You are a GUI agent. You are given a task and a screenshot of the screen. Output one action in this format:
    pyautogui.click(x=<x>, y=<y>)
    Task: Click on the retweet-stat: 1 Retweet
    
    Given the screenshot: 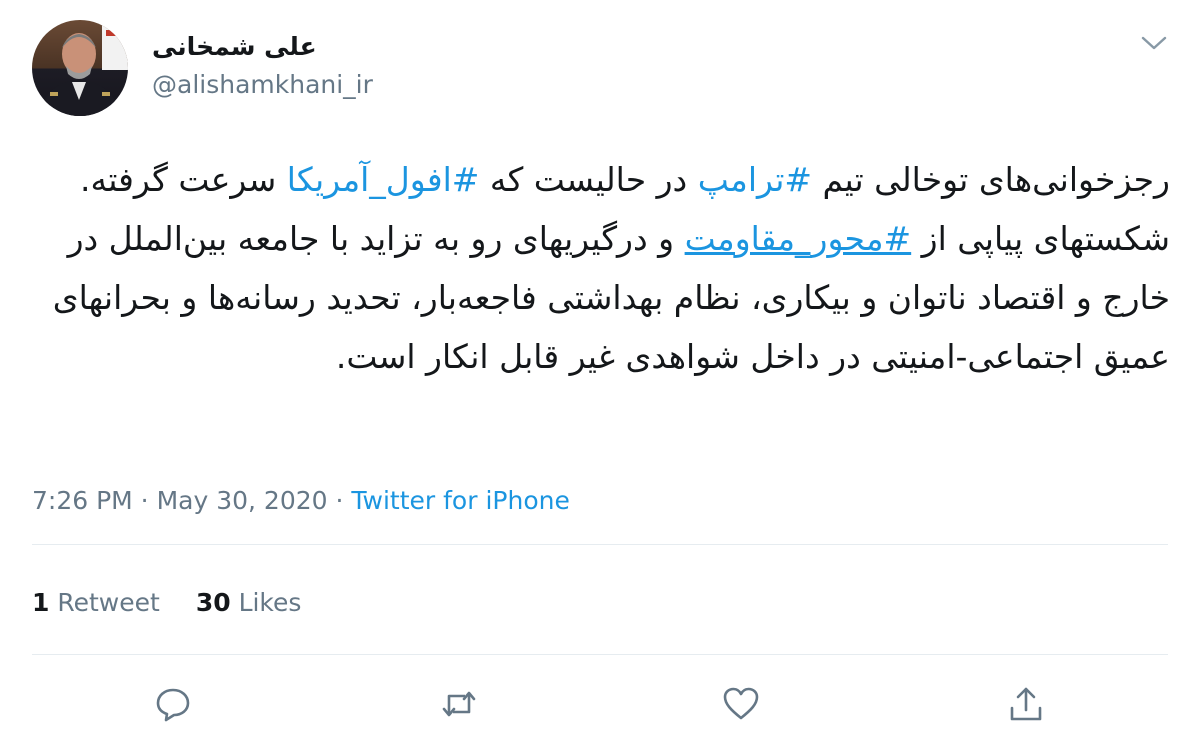 What is the action you would take?
    pyautogui.click(x=96, y=602)
    